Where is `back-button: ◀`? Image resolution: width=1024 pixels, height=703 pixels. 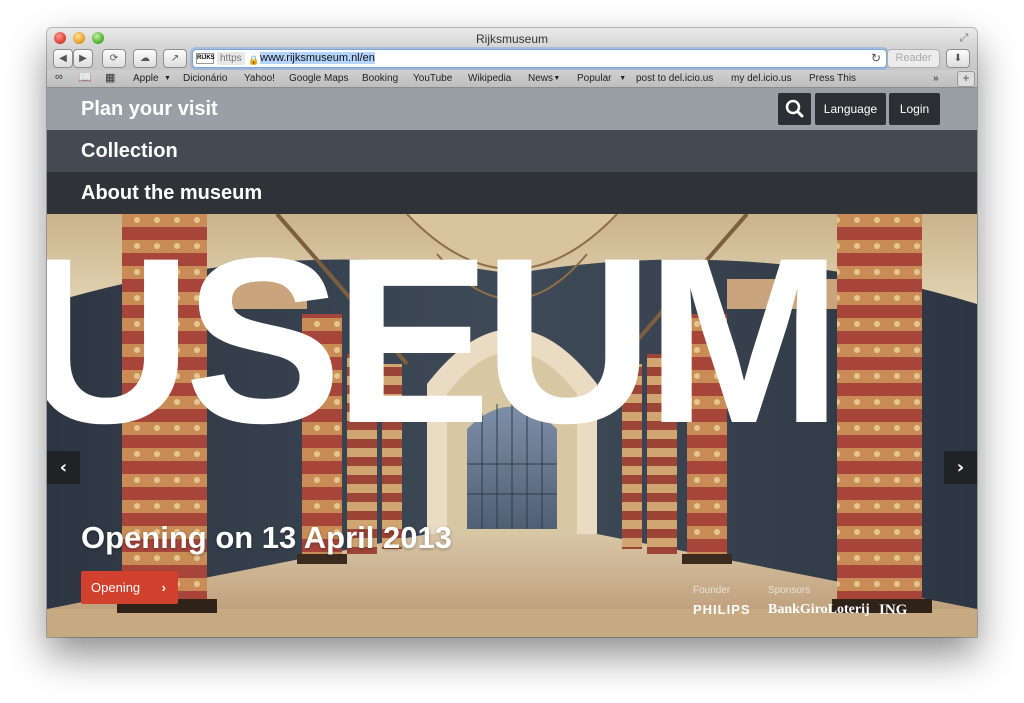 back-button: ◀ is located at coordinates (63, 58).